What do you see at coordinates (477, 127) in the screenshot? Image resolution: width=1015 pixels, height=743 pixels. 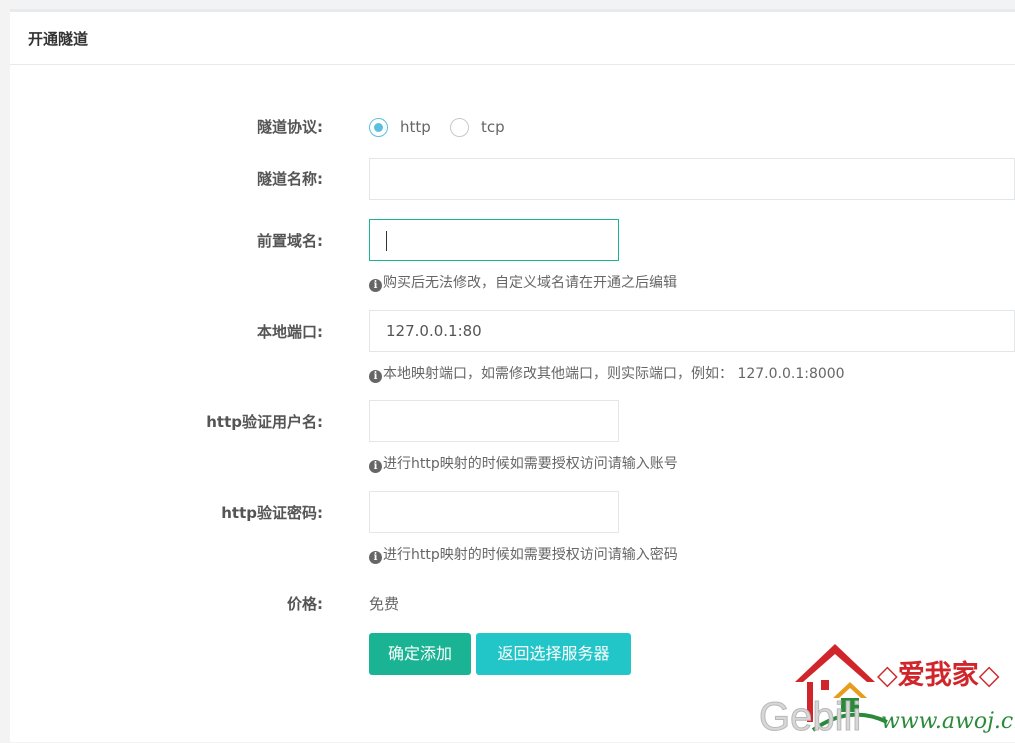 I see `radio-tcp: tcp` at bounding box center [477, 127].